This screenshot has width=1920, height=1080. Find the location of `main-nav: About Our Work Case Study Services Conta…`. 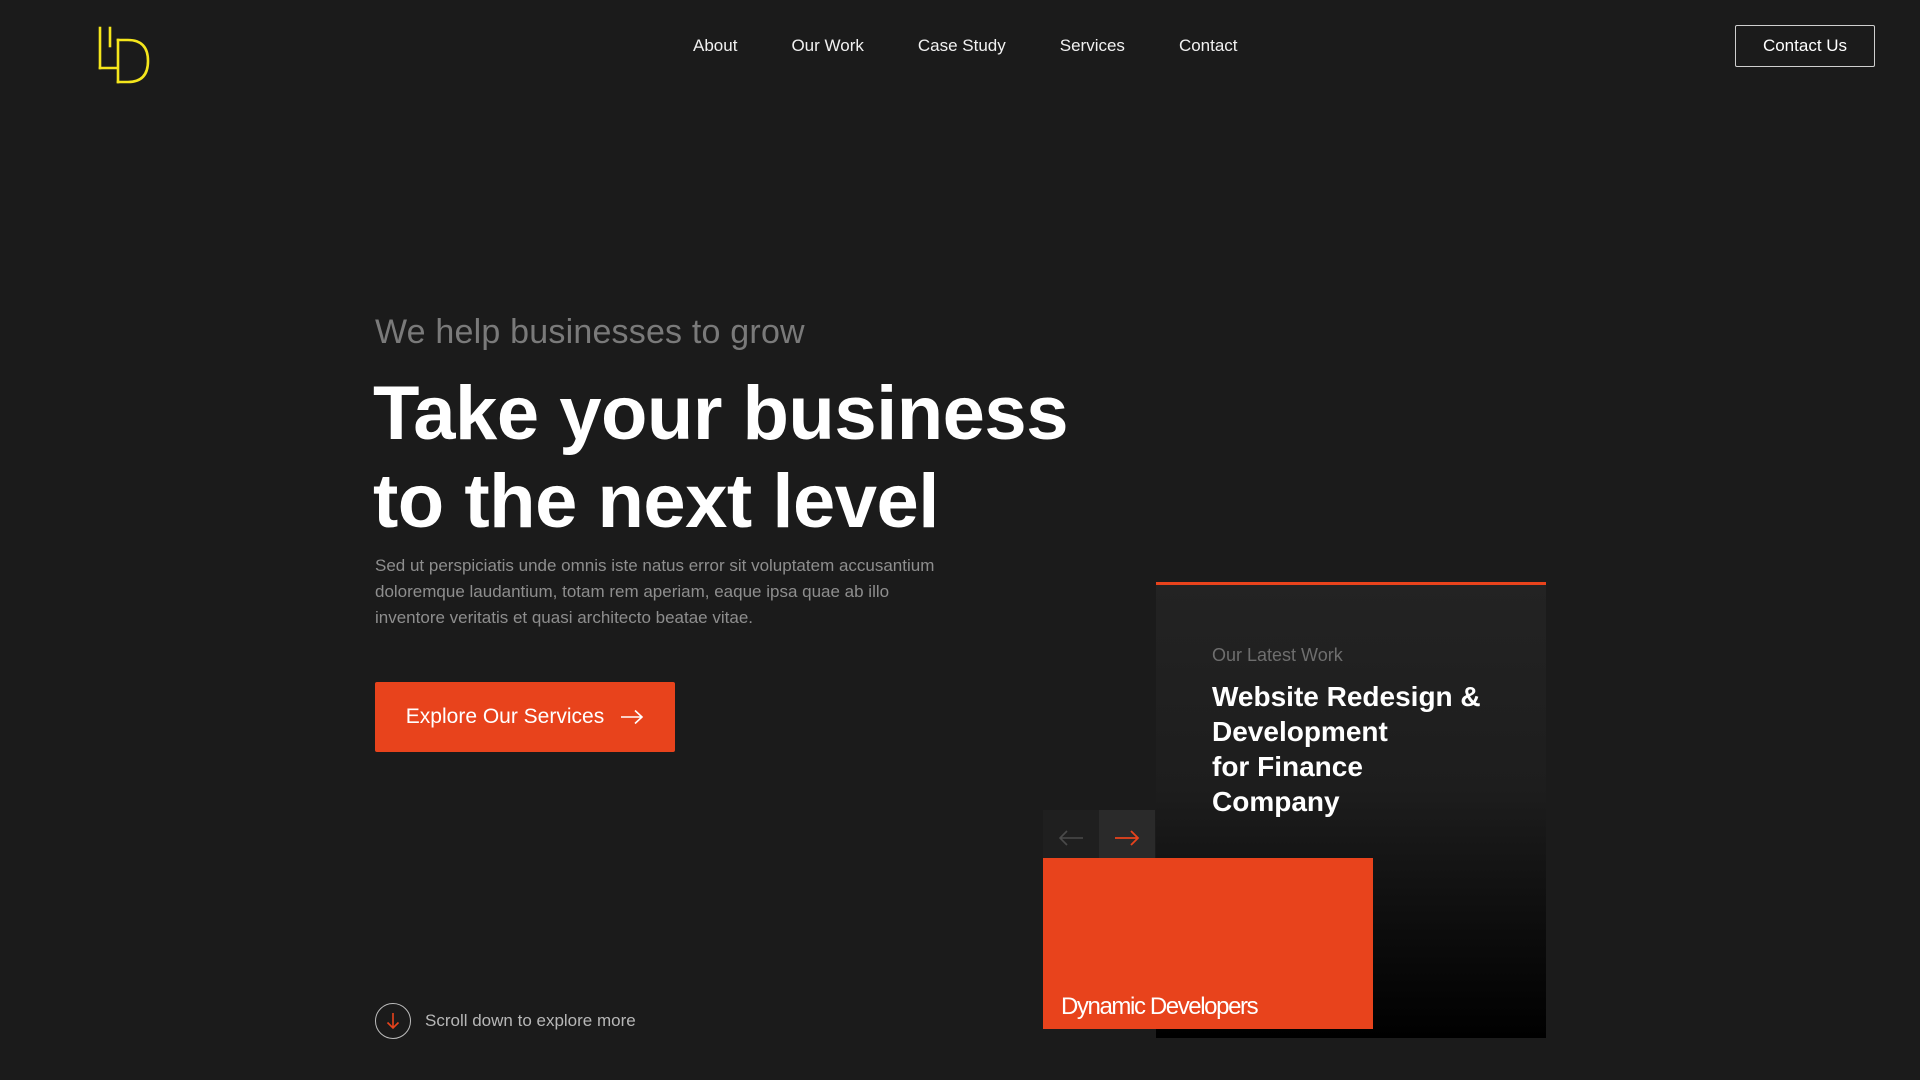

main-nav: About Our Work Case Study Services Conta… is located at coordinates (965, 46).